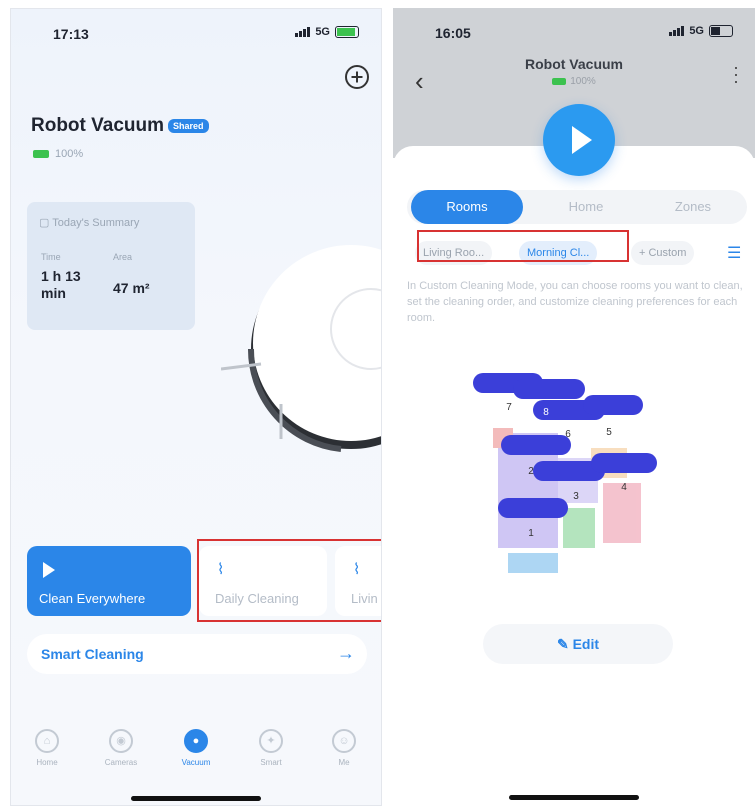 The height and width of the screenshot is (806, 755). What do you see at coordinates (131, 288) in the screenshot?
I see `summary-area-value: 47 m²` at bounding box center [131, 288].